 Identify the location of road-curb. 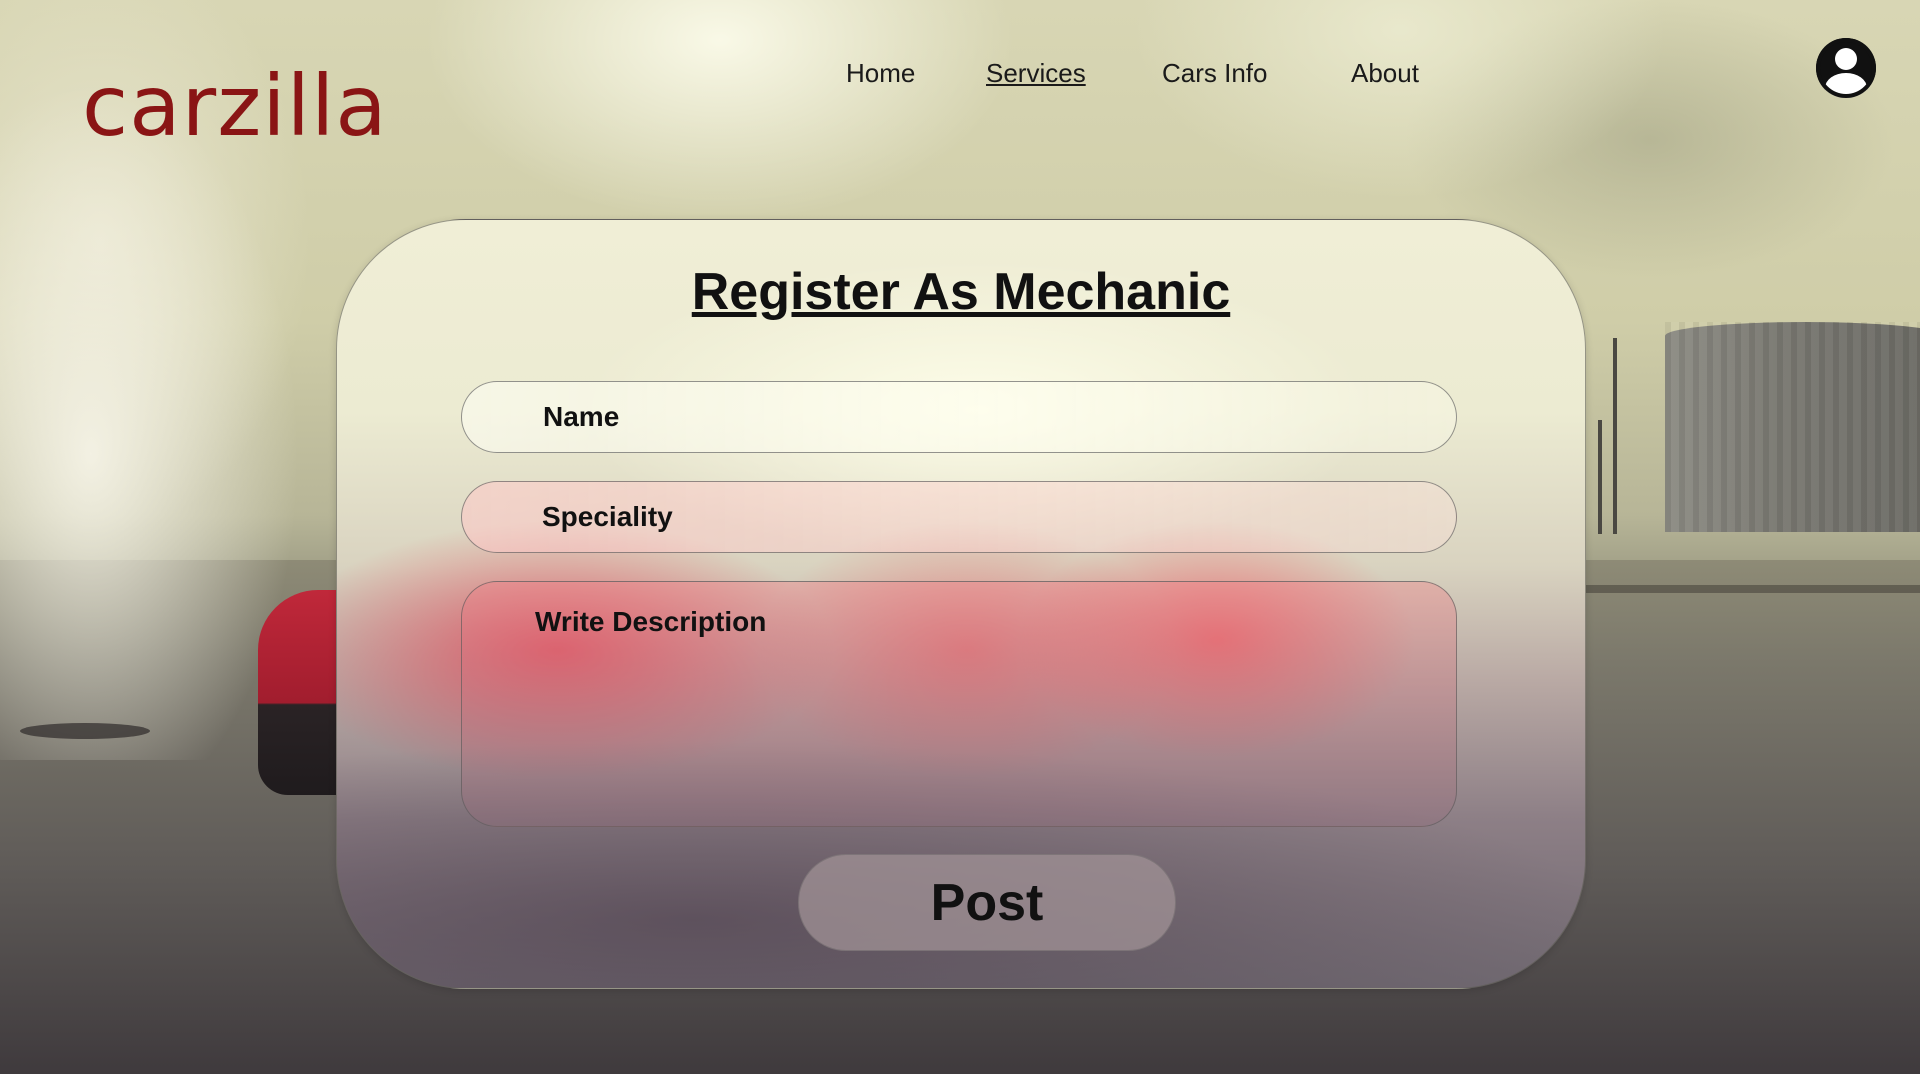
(1750, 589).